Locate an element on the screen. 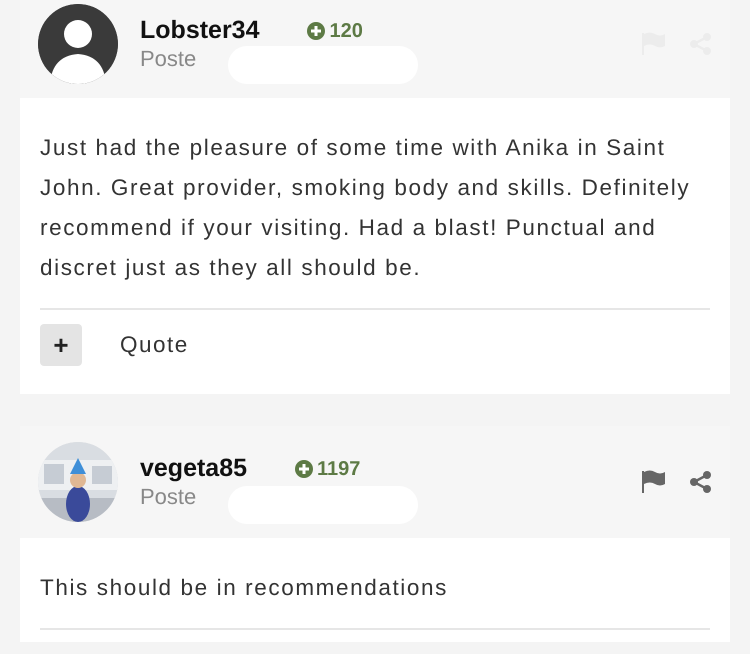  share-icon is located at coordinates (700, 482).